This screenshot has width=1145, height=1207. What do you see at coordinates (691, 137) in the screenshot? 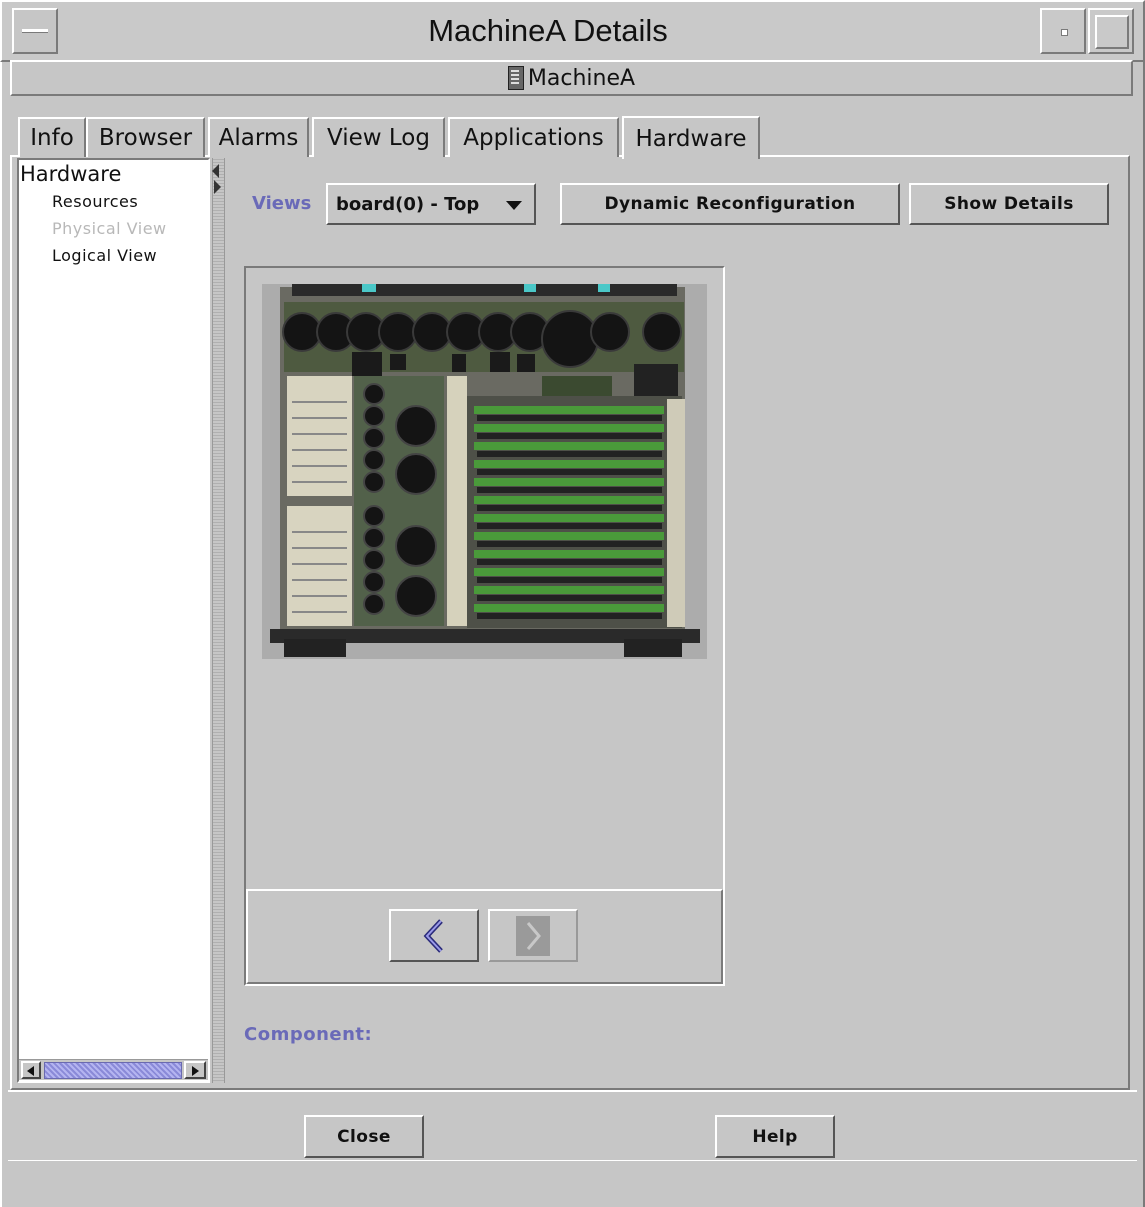
I see `tab-hardware: Hardware` at bounding box center [691, 137].